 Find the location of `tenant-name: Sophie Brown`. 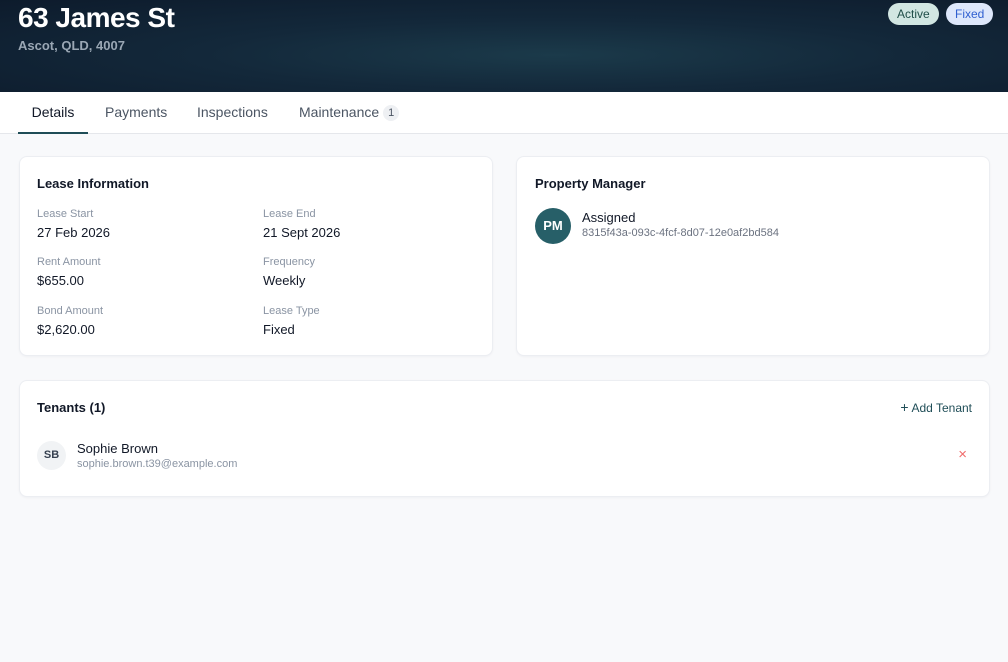

tenant-name: Sophie Brown is located at coordinates (117, 448).